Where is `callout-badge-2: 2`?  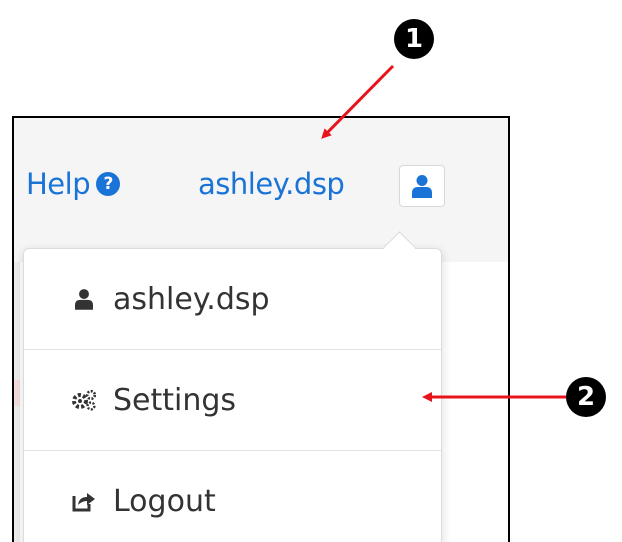 callout-badge-2: 2 is located at coordinates (586, 397).